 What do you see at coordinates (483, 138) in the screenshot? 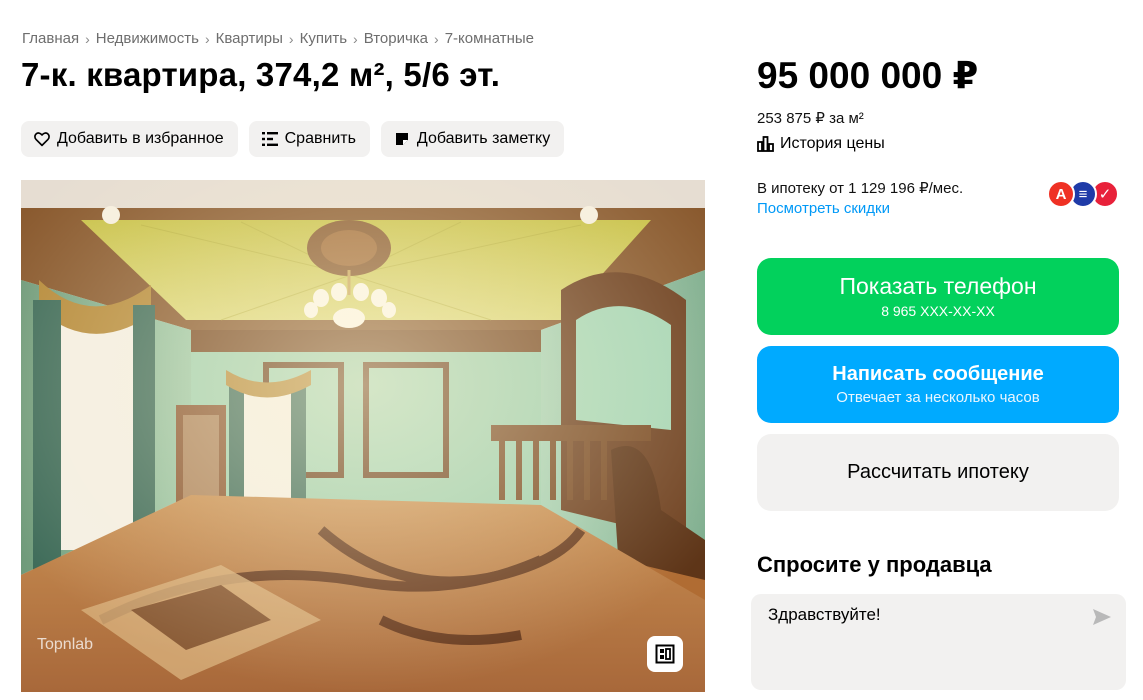
I see `add-note-label: Добавить заметку` at bounding box center [483, 138].